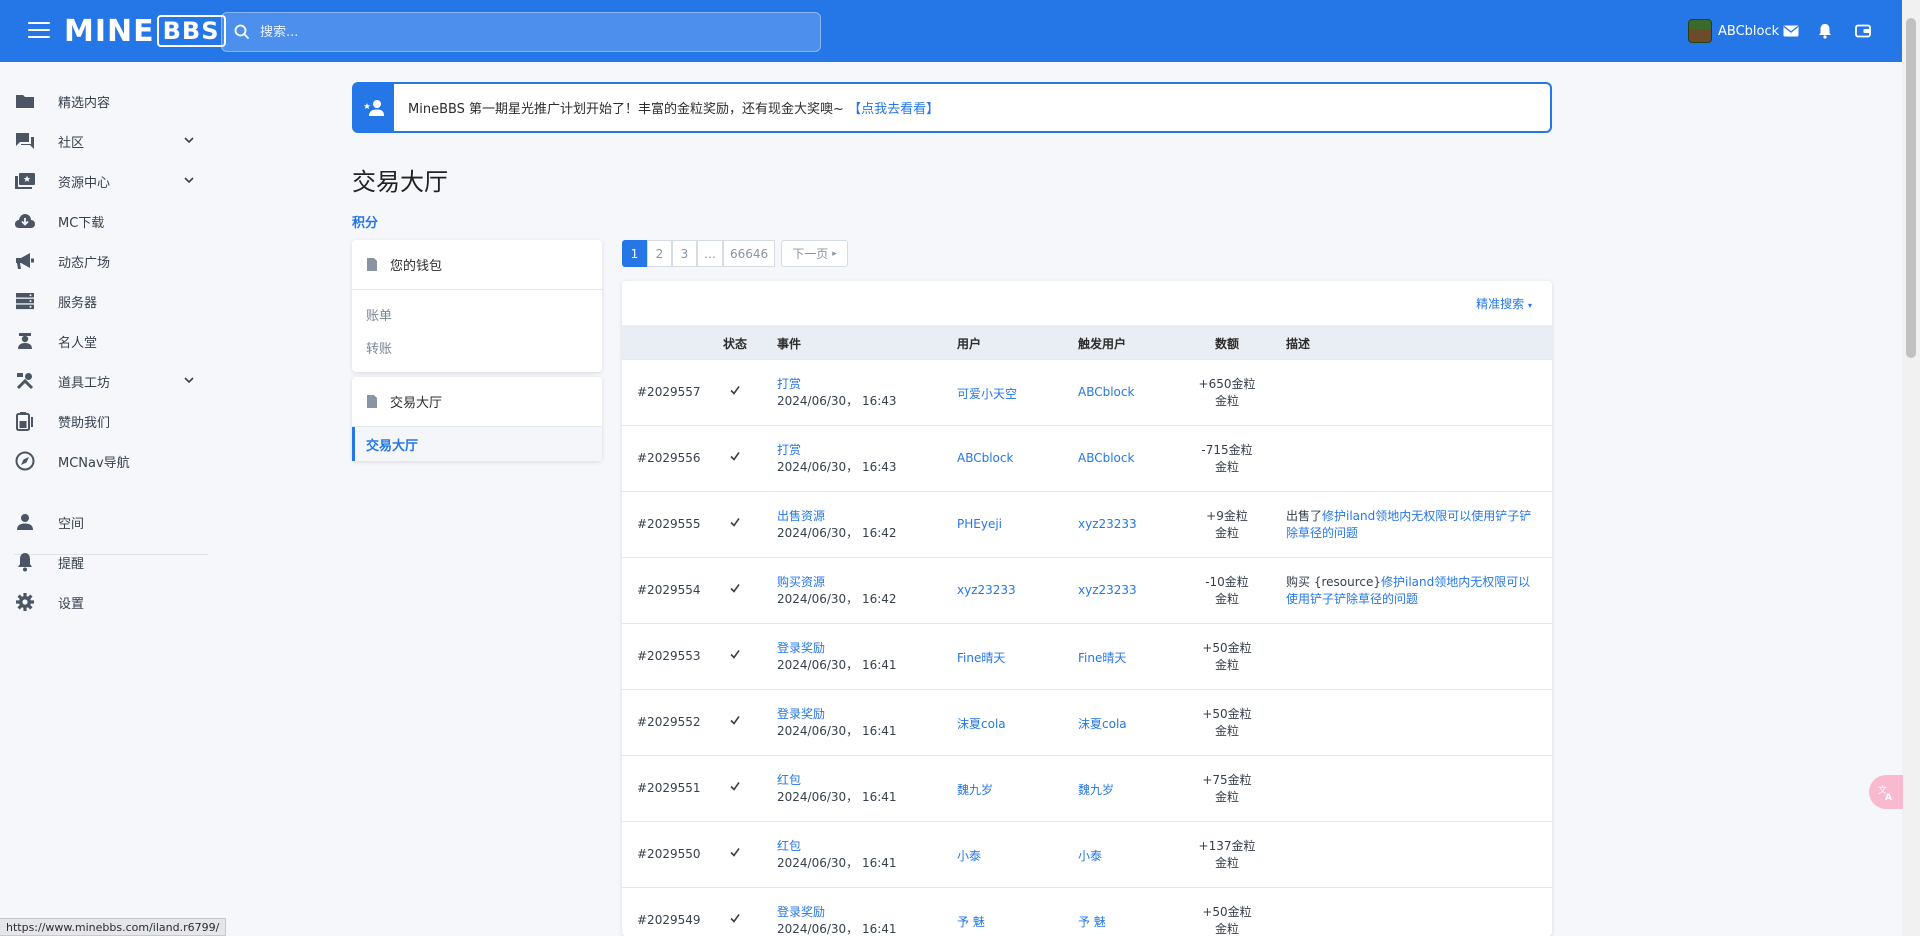 The height and width of the screenshot is (936, 1920). Describe the element at coordinates (814, 253) in the screenshot. I see `next-page-button: 下一页 ▸` at that location.